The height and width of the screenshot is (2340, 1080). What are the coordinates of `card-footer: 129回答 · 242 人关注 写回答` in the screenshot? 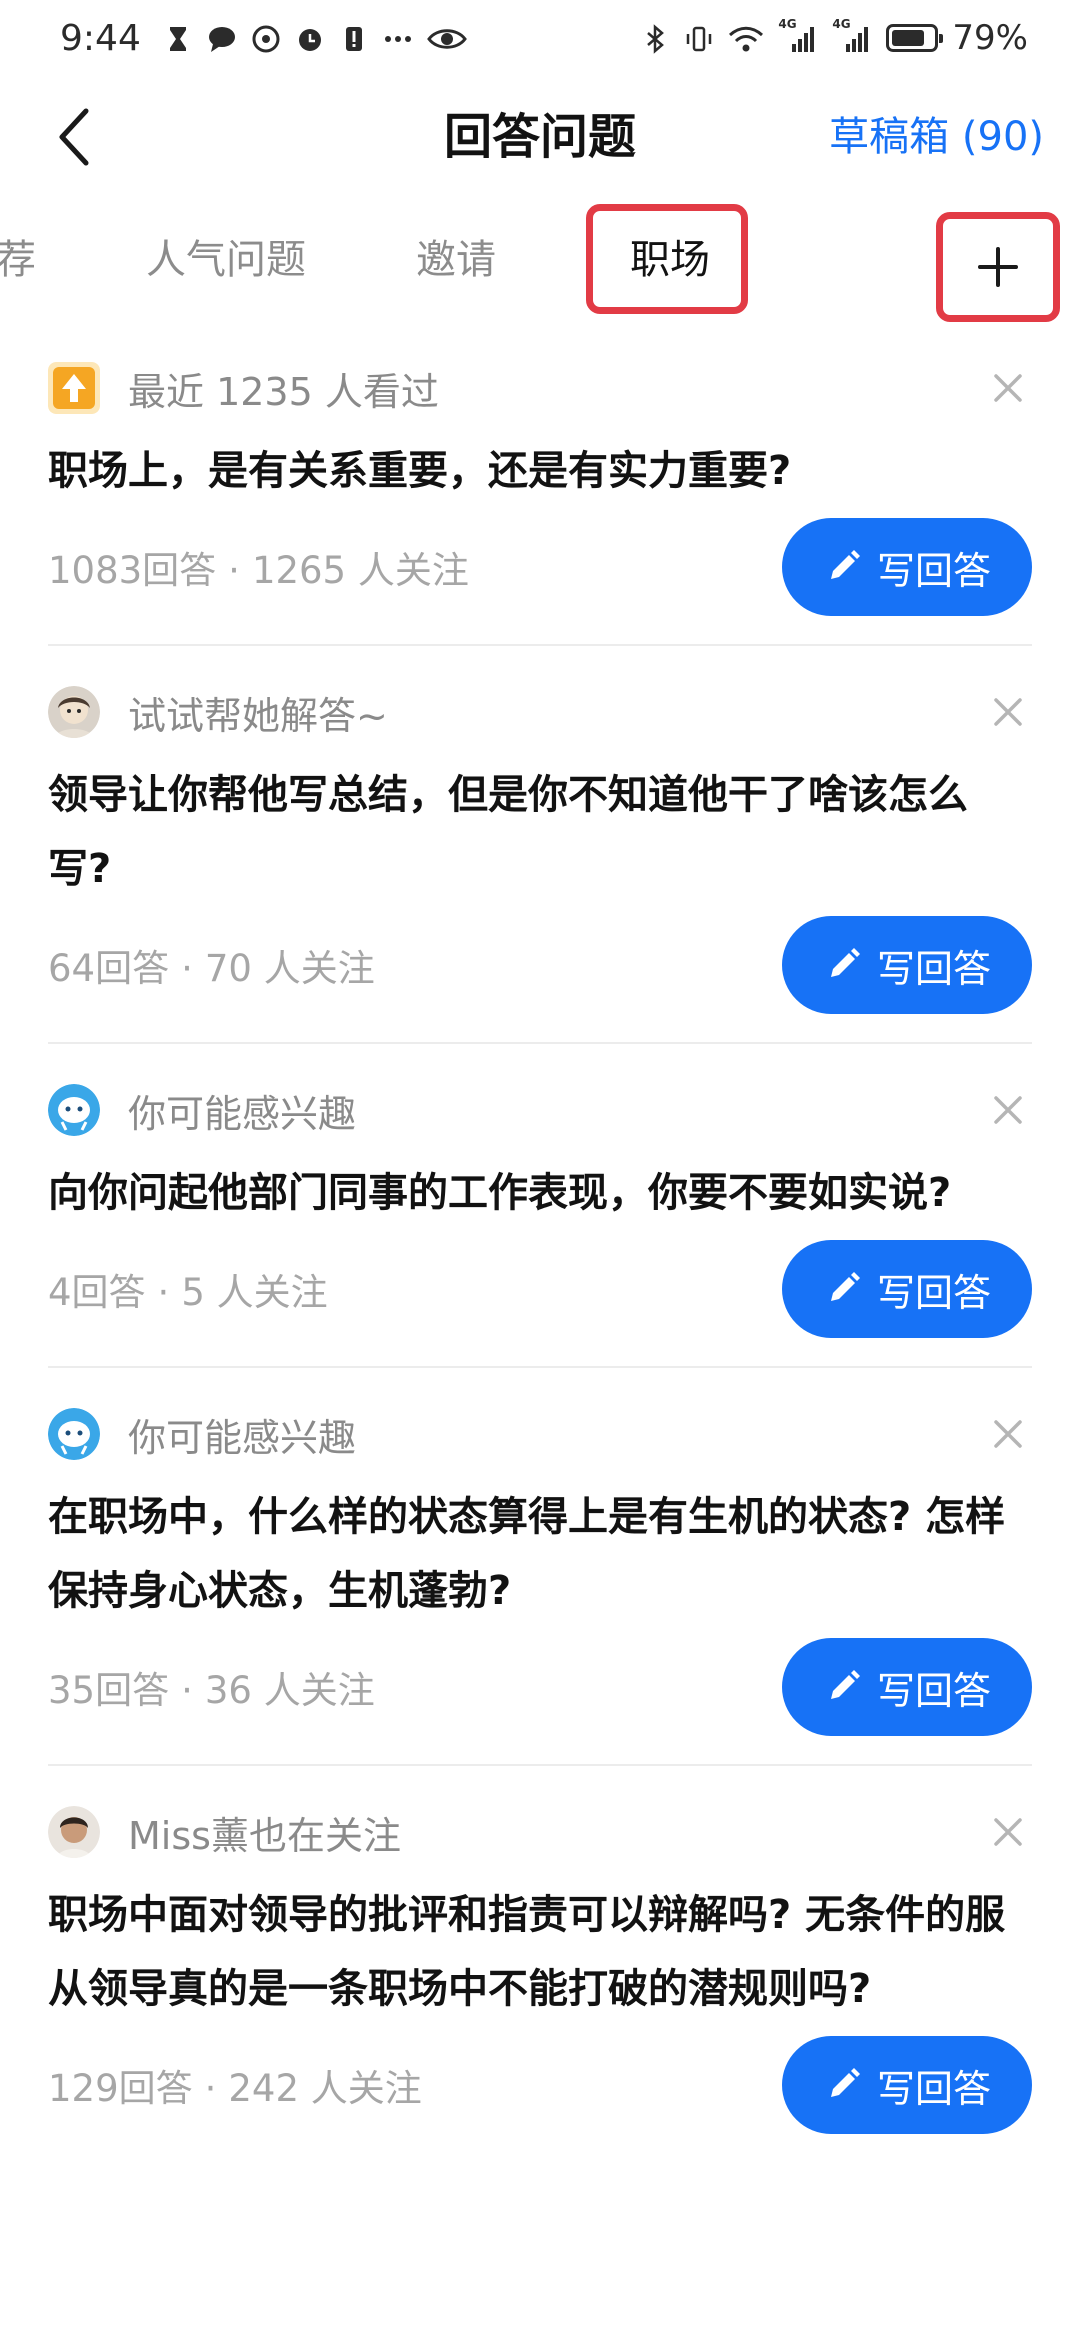 It's located at (540, 2085).